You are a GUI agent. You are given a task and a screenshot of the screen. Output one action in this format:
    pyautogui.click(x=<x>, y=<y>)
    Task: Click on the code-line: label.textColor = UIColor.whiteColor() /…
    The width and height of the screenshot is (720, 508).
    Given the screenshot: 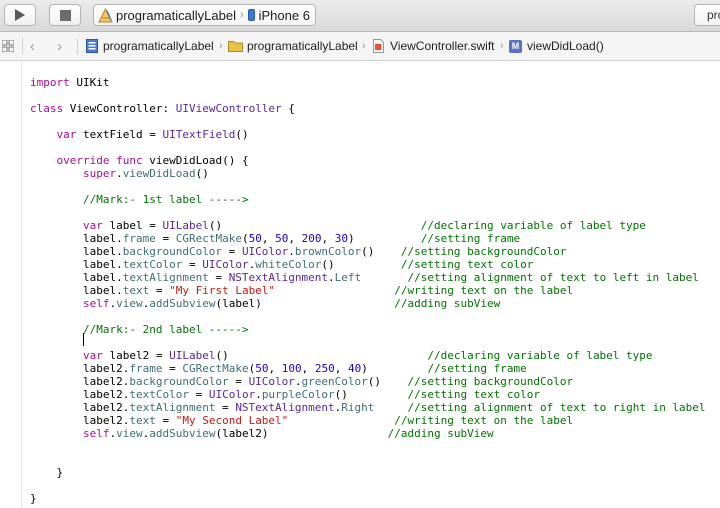 What is the action you would take?
    pyautogui.click(x=368, y=264)
    